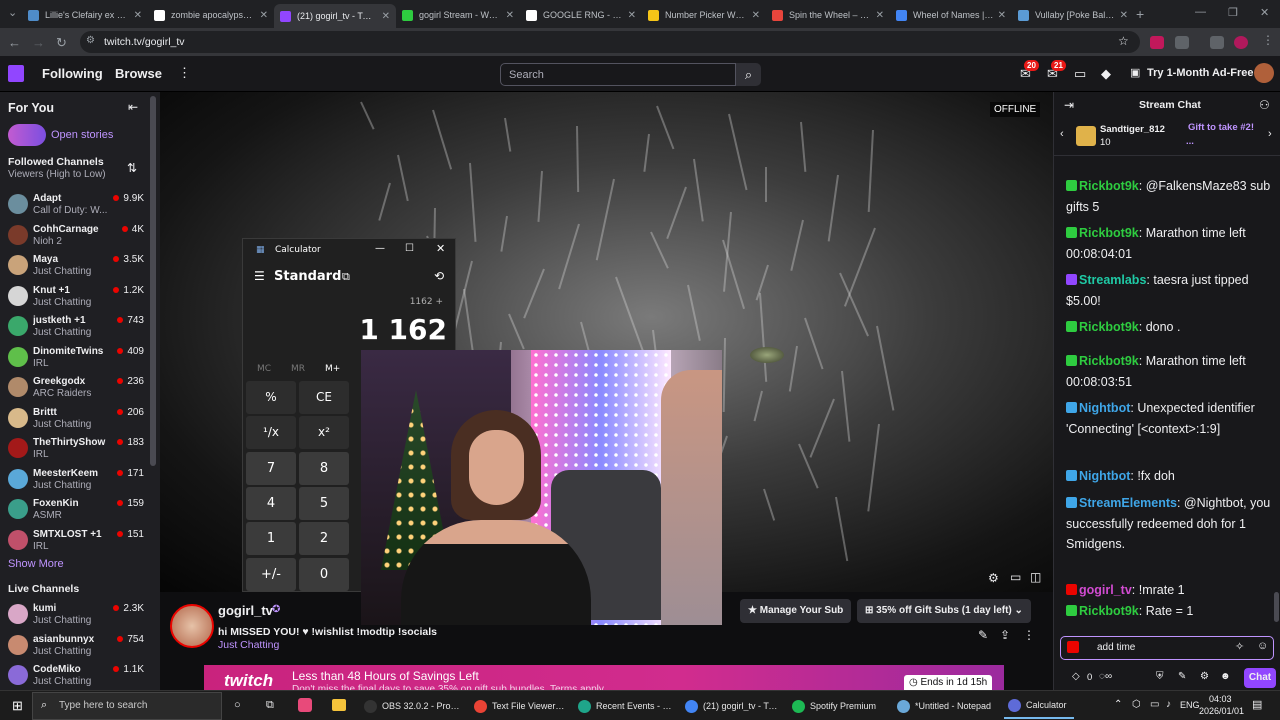  Describe the element at coordinates (1069, 105) in the screenshot. I see `collapse-chat-icon: ⇥` at that location.